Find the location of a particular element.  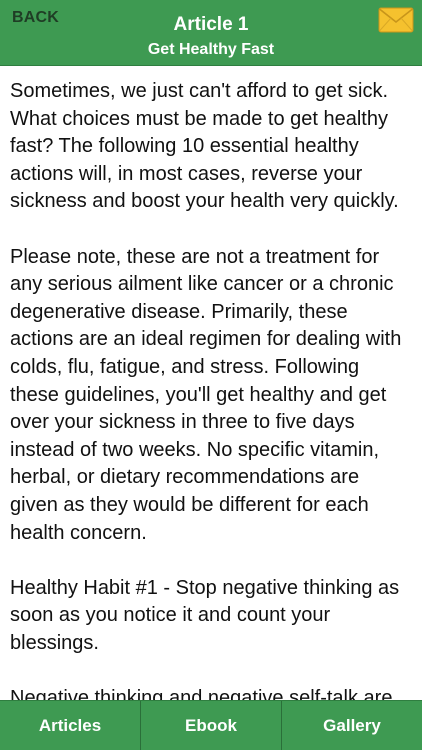

bottom-tab-bar: Articles Ebook Gallery is located at coordinates (211, 725).